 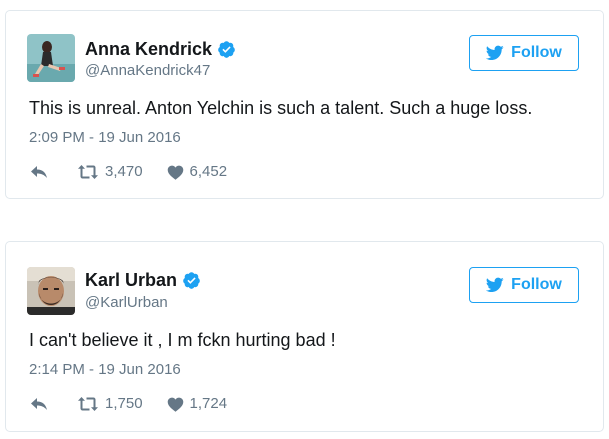 I want to click on display-name: Anna Kendrick, so click(x=148, y=49).